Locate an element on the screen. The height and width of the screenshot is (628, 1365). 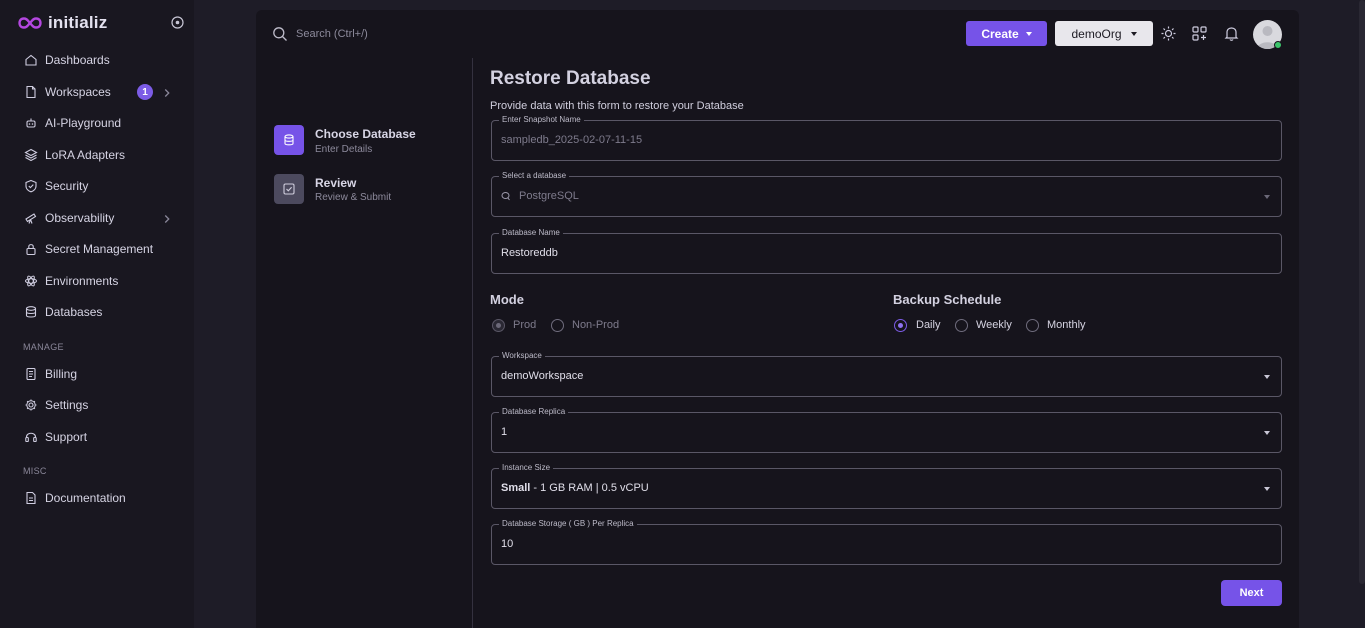
sidebar-item-ai-playground: AI-Playground is located at coordinates (99, 123).